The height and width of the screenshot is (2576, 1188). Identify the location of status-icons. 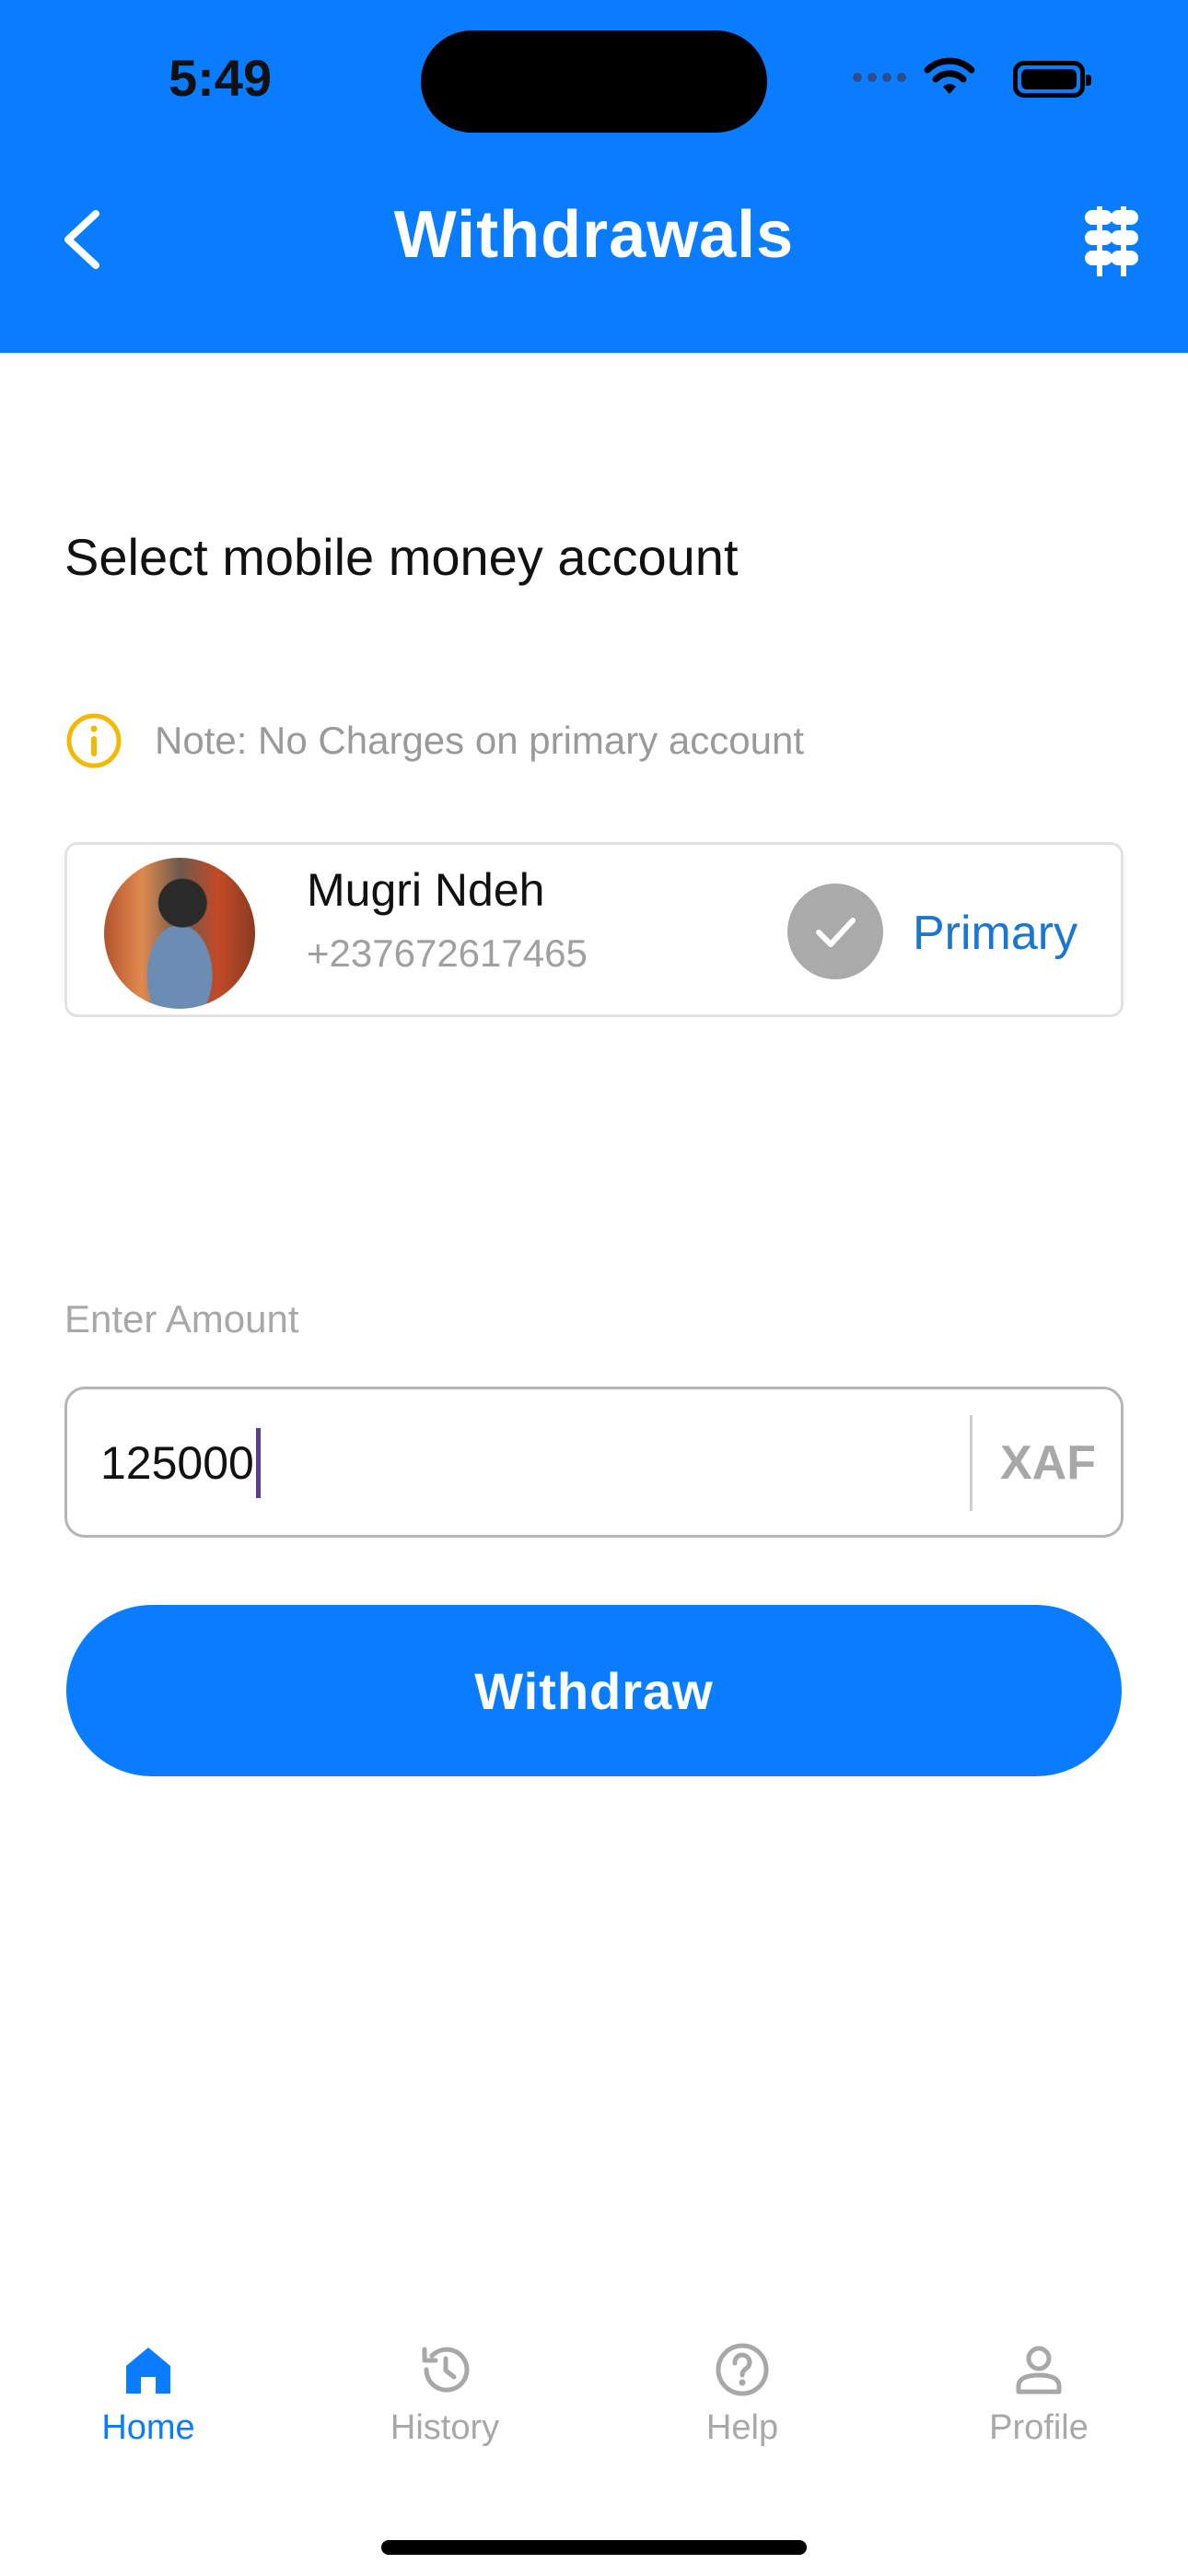
(914, 77).